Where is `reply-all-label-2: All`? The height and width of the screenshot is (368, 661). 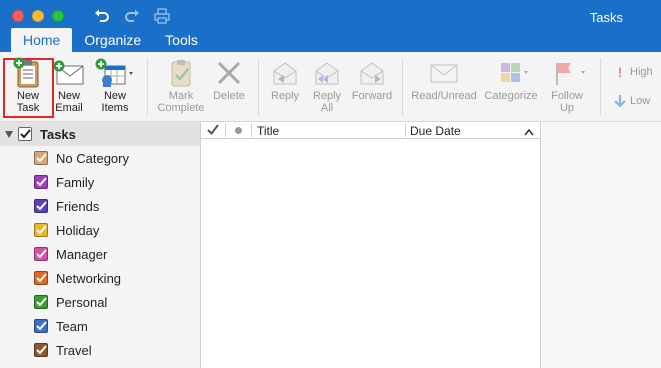 reply-all-label-2: All is located at coordinates (327, 108).